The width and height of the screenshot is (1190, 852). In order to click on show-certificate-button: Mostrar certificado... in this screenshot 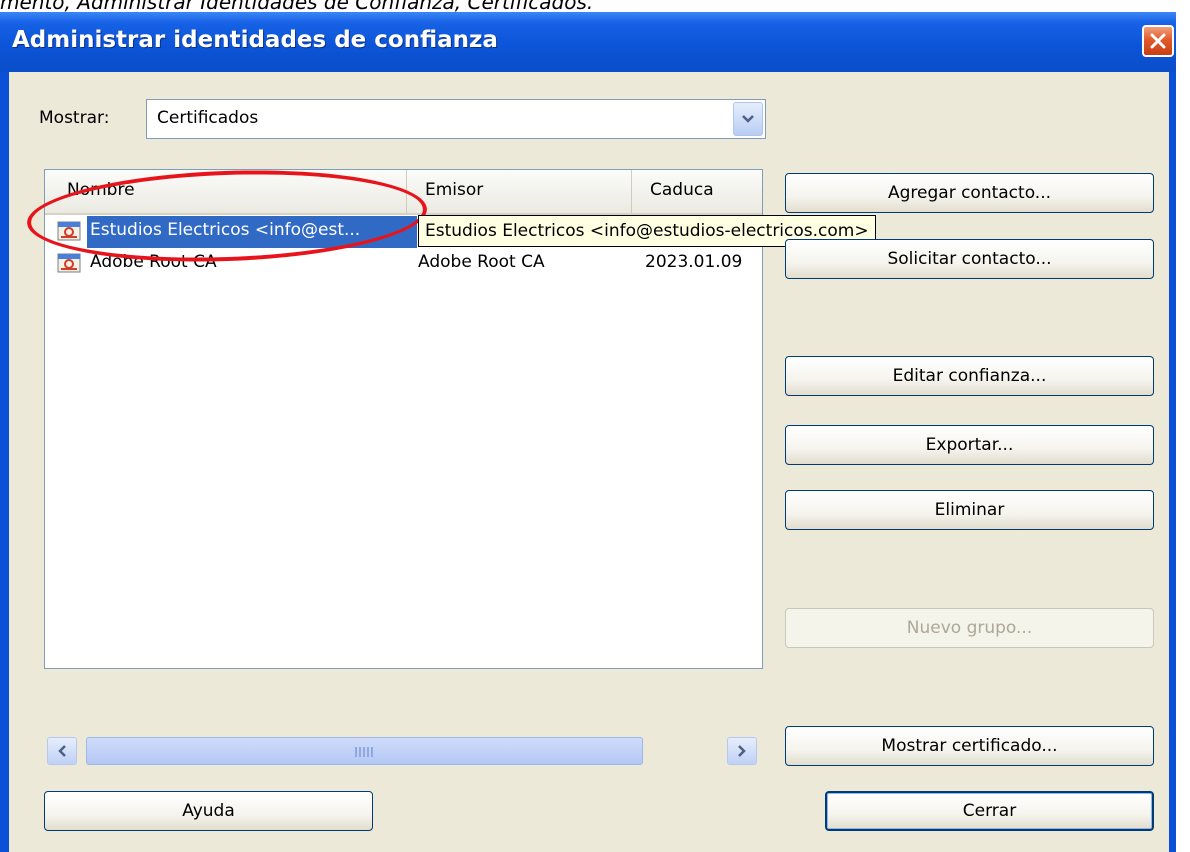, I will do `click(969, 746)`.